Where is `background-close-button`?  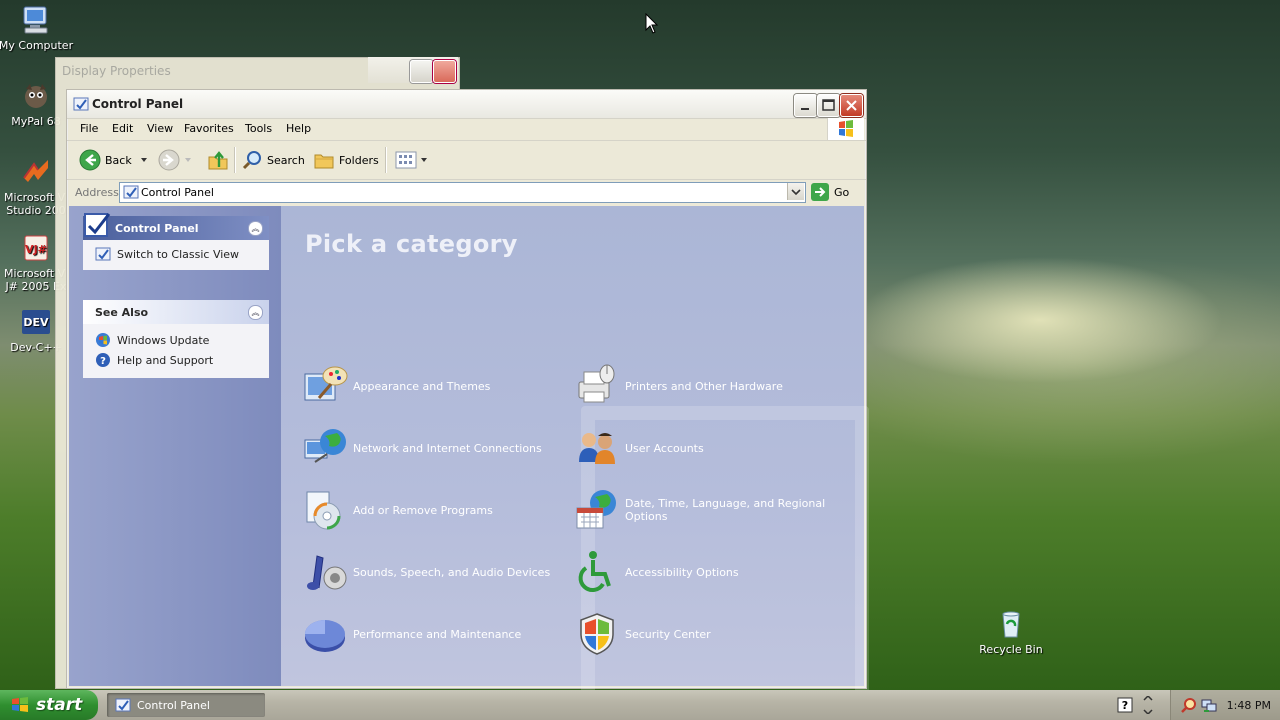 background-close-button is located at coordinates (444, 71).